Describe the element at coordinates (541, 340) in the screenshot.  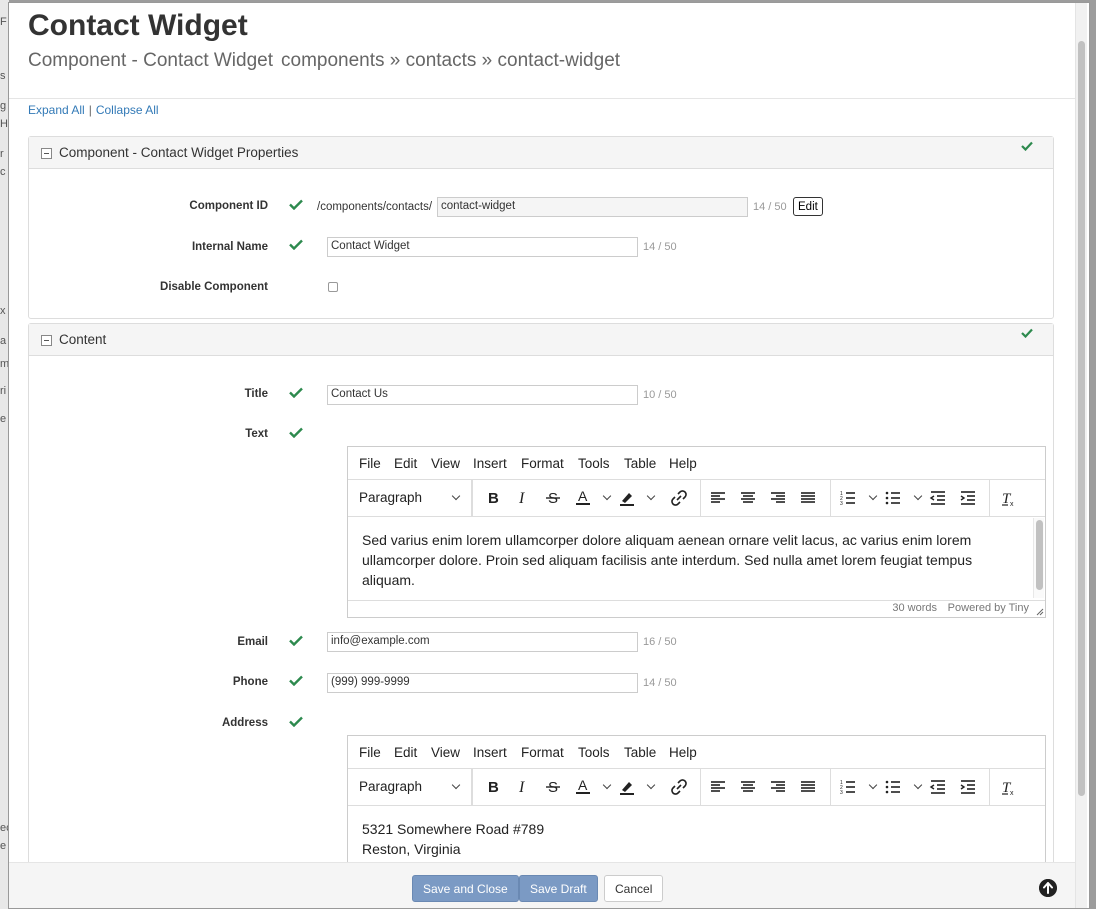
I see `content-panel-header: Content` at that location.